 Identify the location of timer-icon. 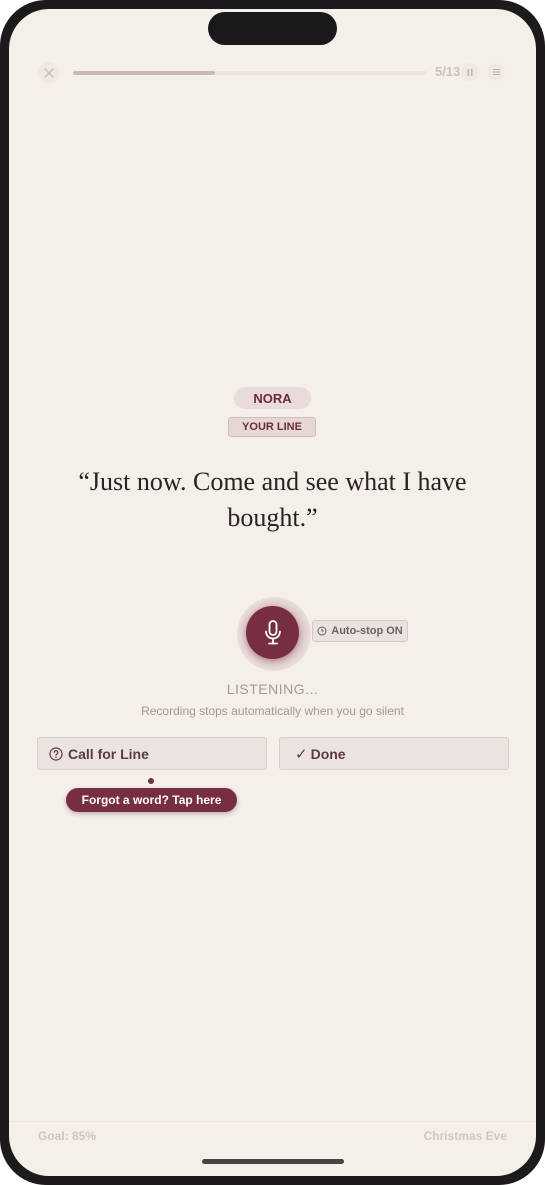
(322, 631).